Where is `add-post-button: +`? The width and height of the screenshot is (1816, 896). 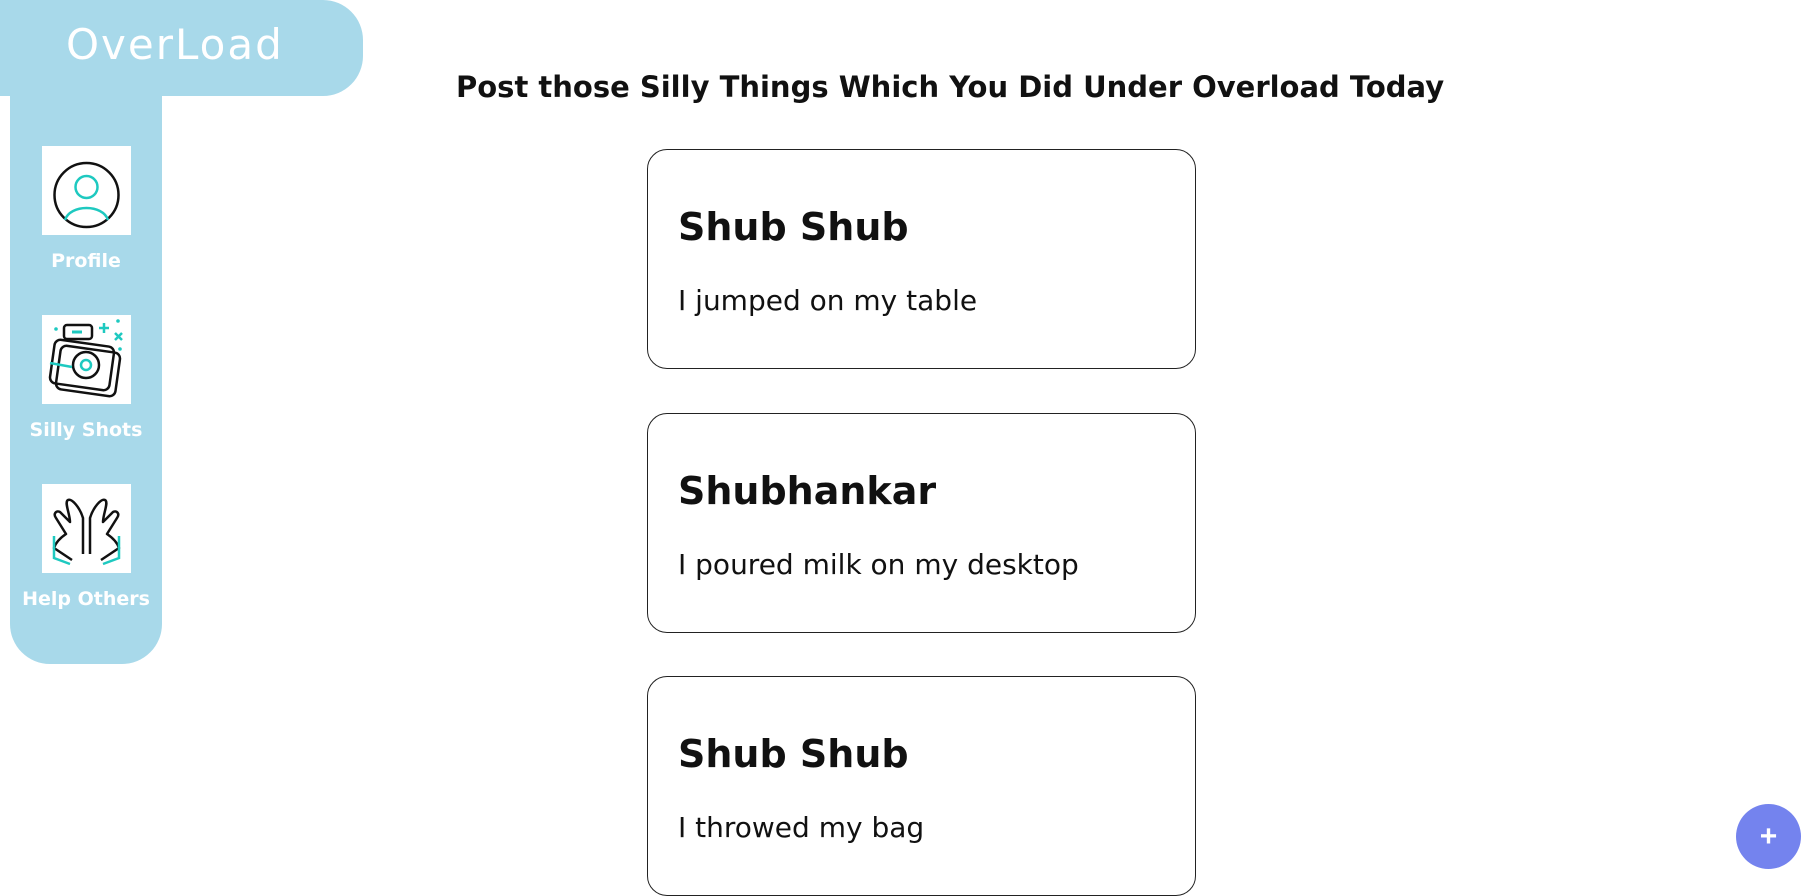
add-post-button: + is located at coordinates (1768, 836).